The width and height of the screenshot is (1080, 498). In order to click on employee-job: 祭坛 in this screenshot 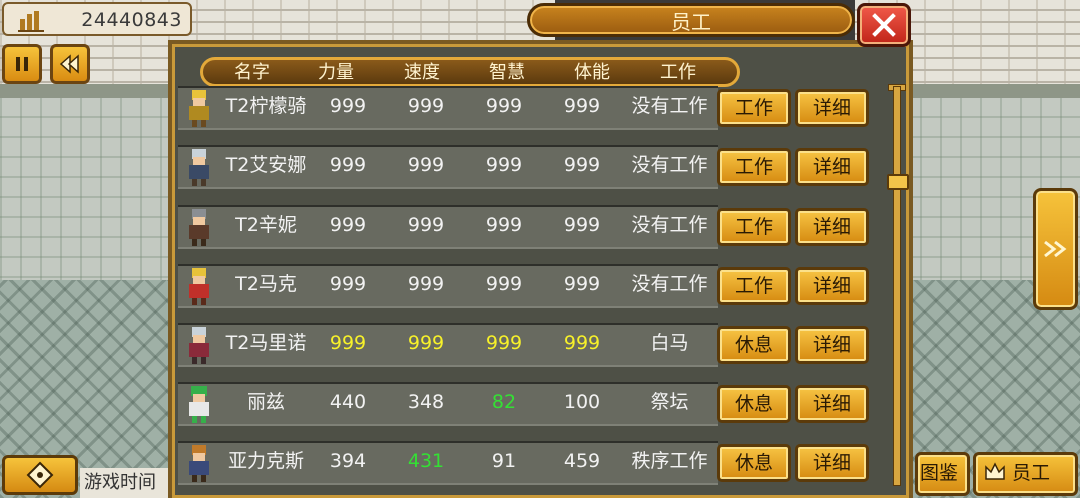, I will do `click(669, 402)`.